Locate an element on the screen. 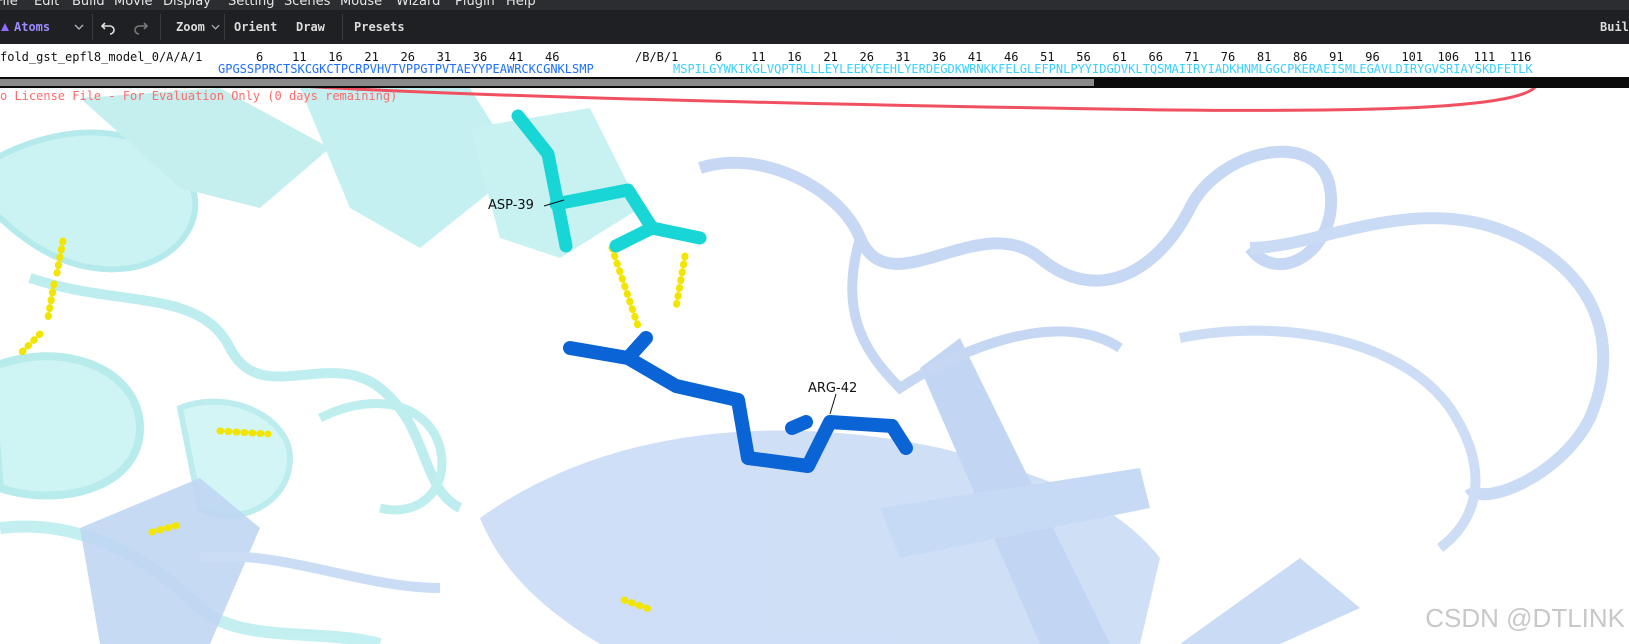 The height and width of the screenshot is (644, 1629). atoms-dropdown: Atoms is located at coordinates (45, 27).